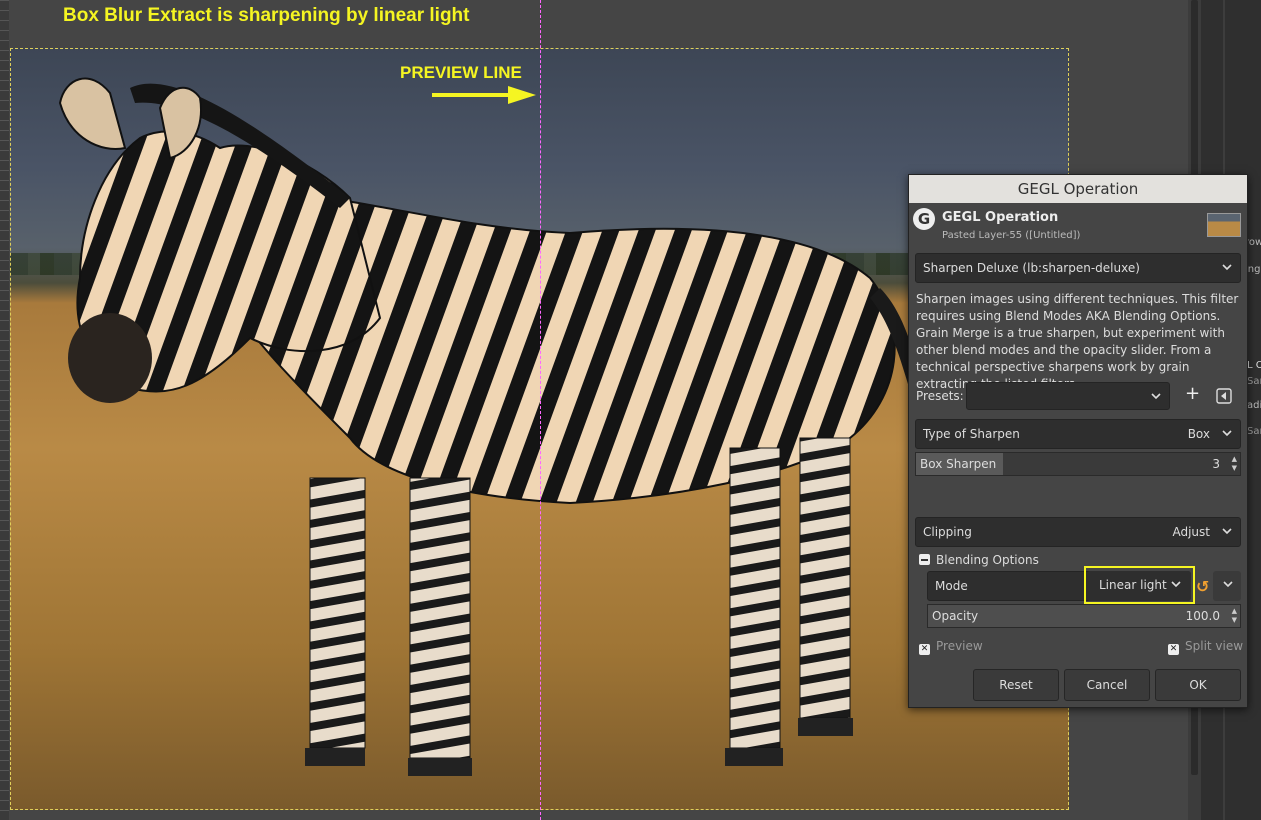 This screenshot has width=1261, height=820. What do you see at coordinates (924, 219) in the screenshot?
I see `gegl-logo-icon: G` at bounding box center [924, 219].